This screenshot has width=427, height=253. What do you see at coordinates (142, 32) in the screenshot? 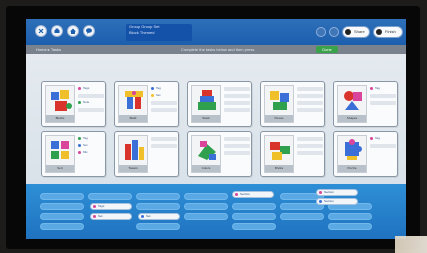
I see `title-line-2: Block Themed` at bounding box center [142, 32].